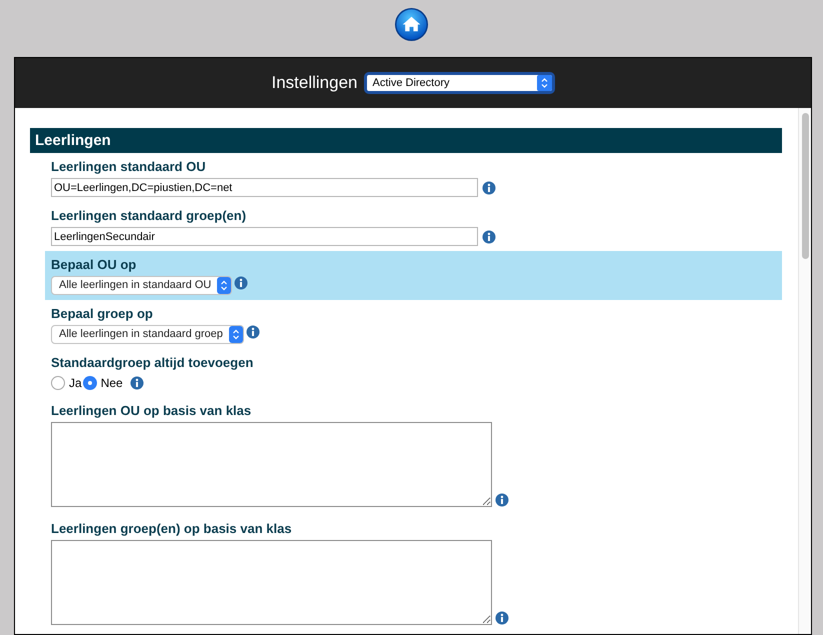  Describe the element at coordinates (152, 362) in the screenshot. I see `field-label: Standaardgroep altijd toevoegen` at that location.